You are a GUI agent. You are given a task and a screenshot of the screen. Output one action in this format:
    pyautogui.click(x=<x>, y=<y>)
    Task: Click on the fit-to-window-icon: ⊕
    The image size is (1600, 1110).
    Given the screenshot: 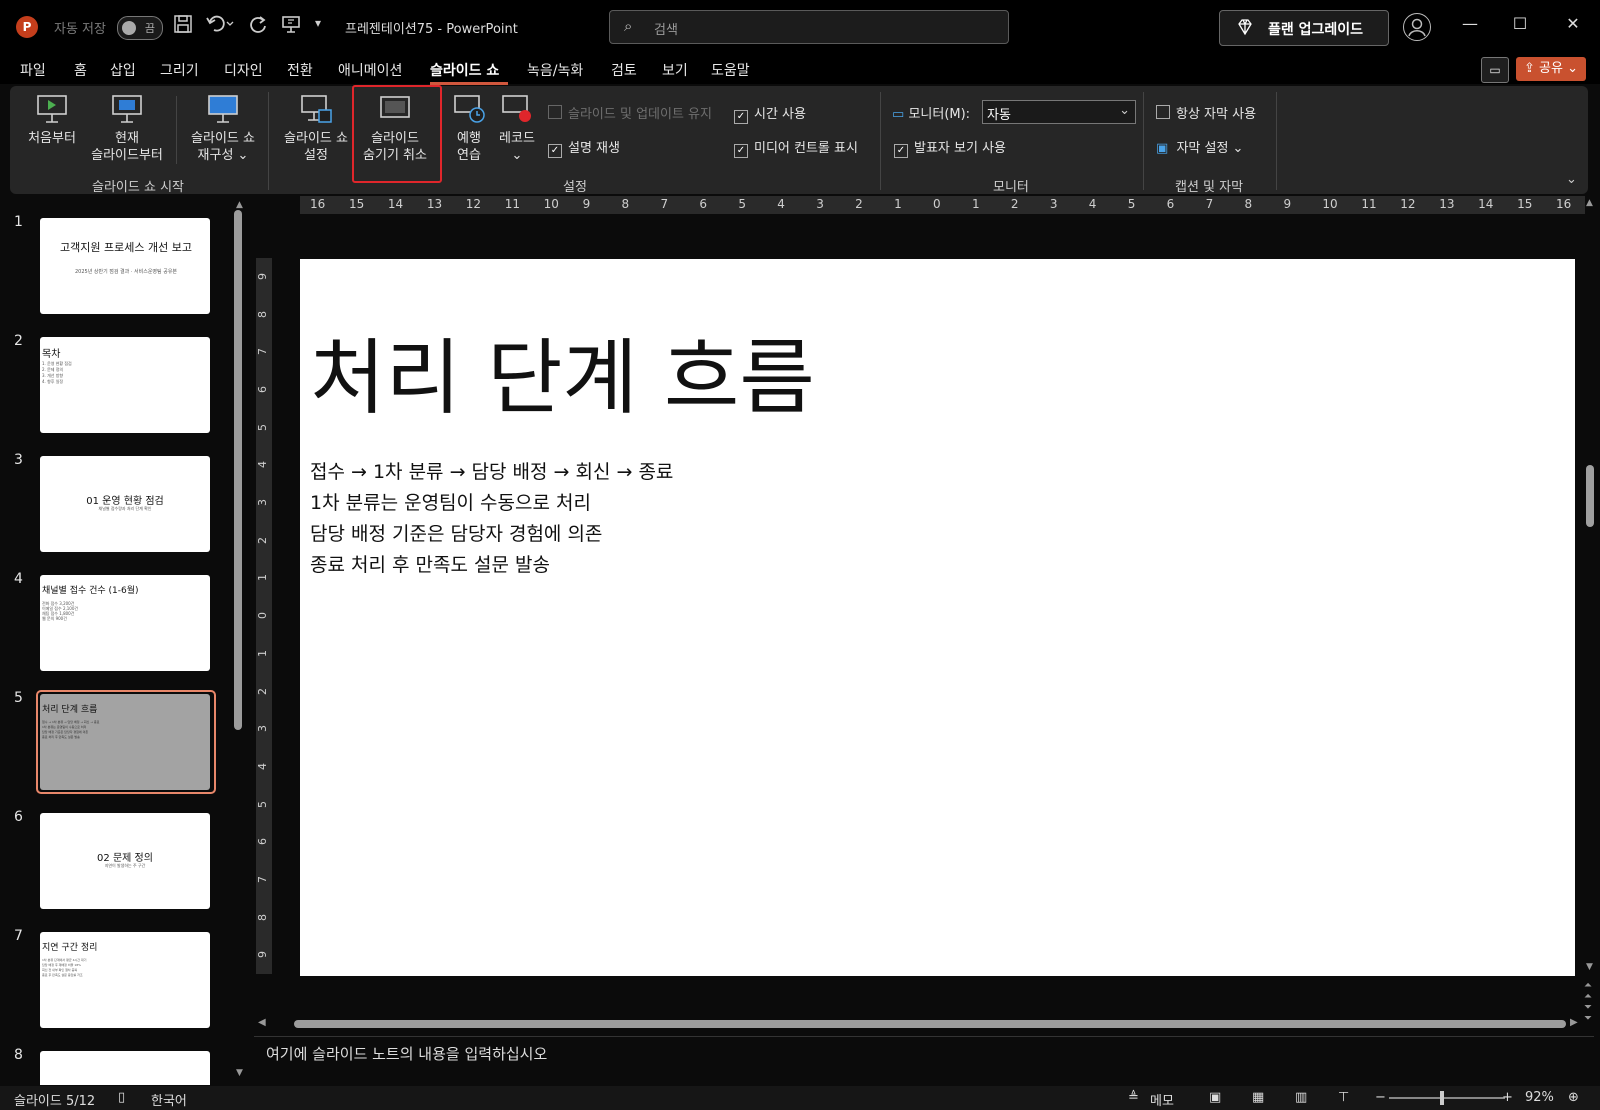 What is the action you would take?
    pyautogui.click(x=1573, y=1097)
    